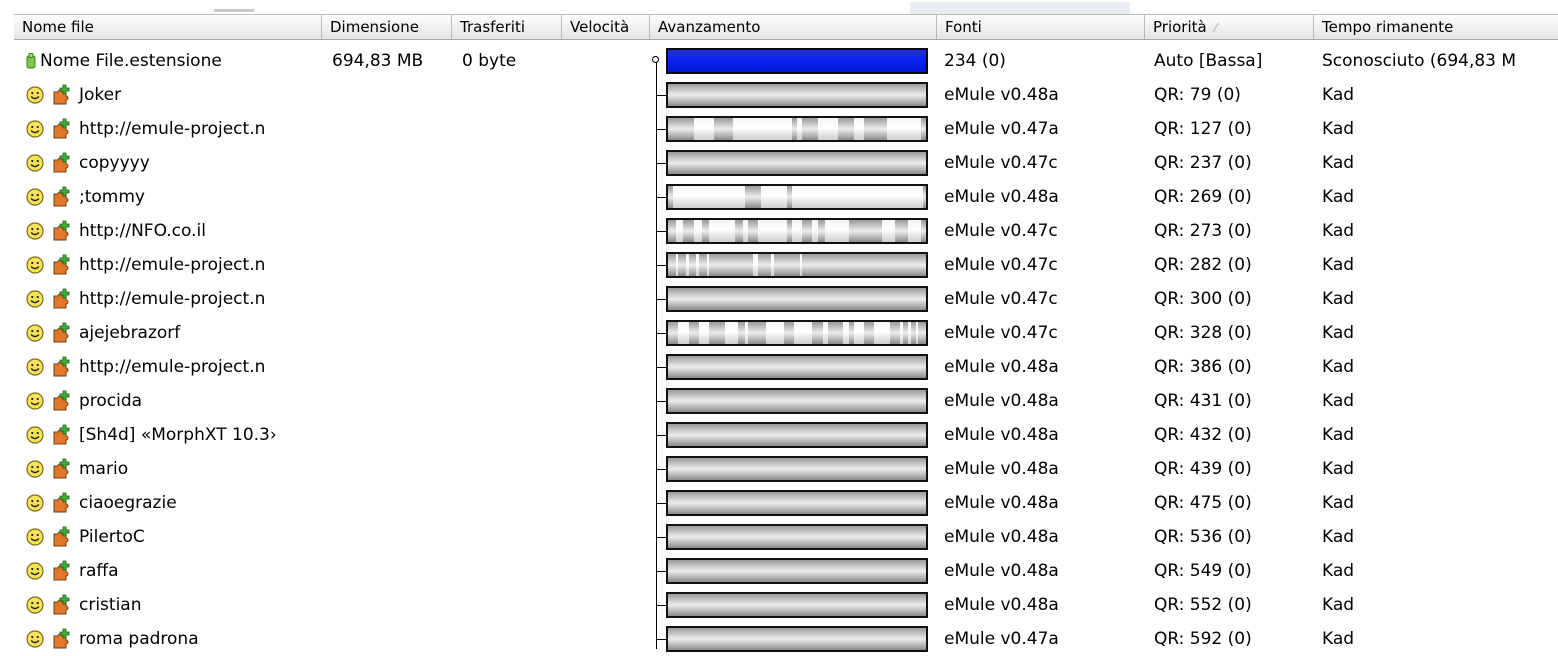  What do you see at coordinates (786, 197) in the screenshot?
I see `source-row: ;tommy eMule v0.48a QR: 269 (0) Kad` at bounding box center [786, 197].